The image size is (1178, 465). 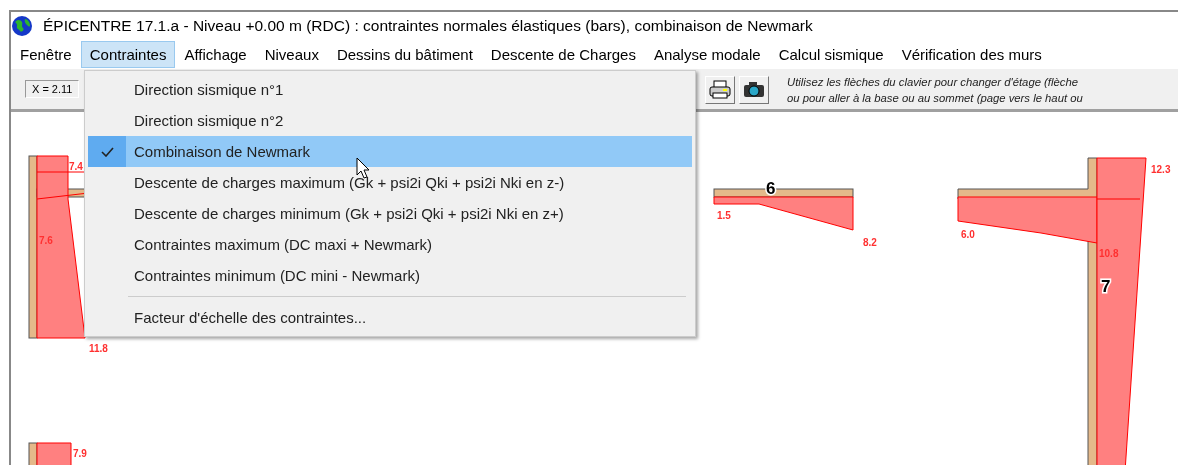 I want to click on menu-item: Vérification des murs, so click(x=971, y=54).